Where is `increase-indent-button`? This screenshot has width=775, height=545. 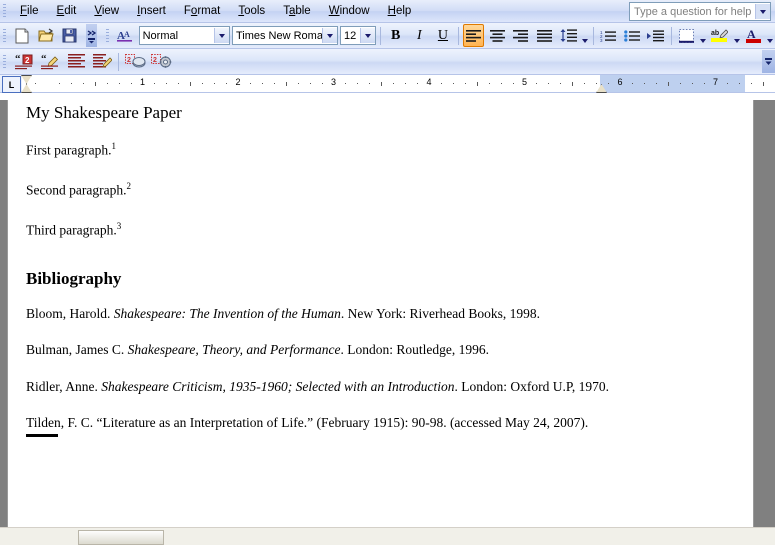
increase-indent-button is located at coordinates (656, 35).